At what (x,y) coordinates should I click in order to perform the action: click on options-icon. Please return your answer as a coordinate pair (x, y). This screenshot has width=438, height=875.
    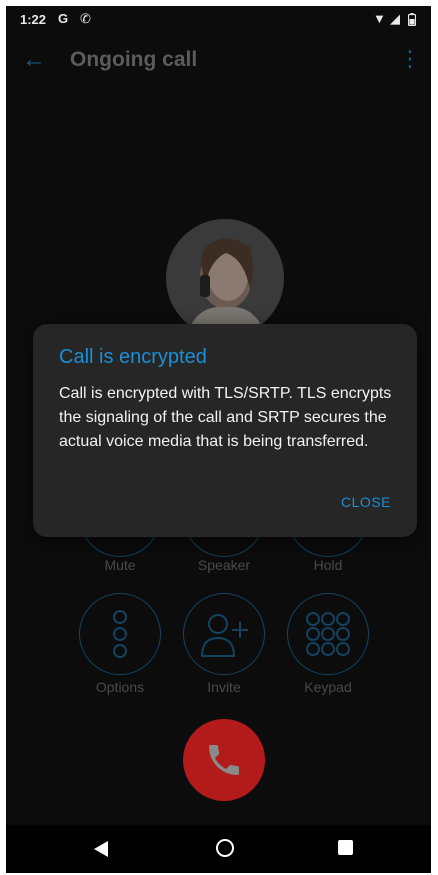
    Looking at the image, I should click on (120, 634).